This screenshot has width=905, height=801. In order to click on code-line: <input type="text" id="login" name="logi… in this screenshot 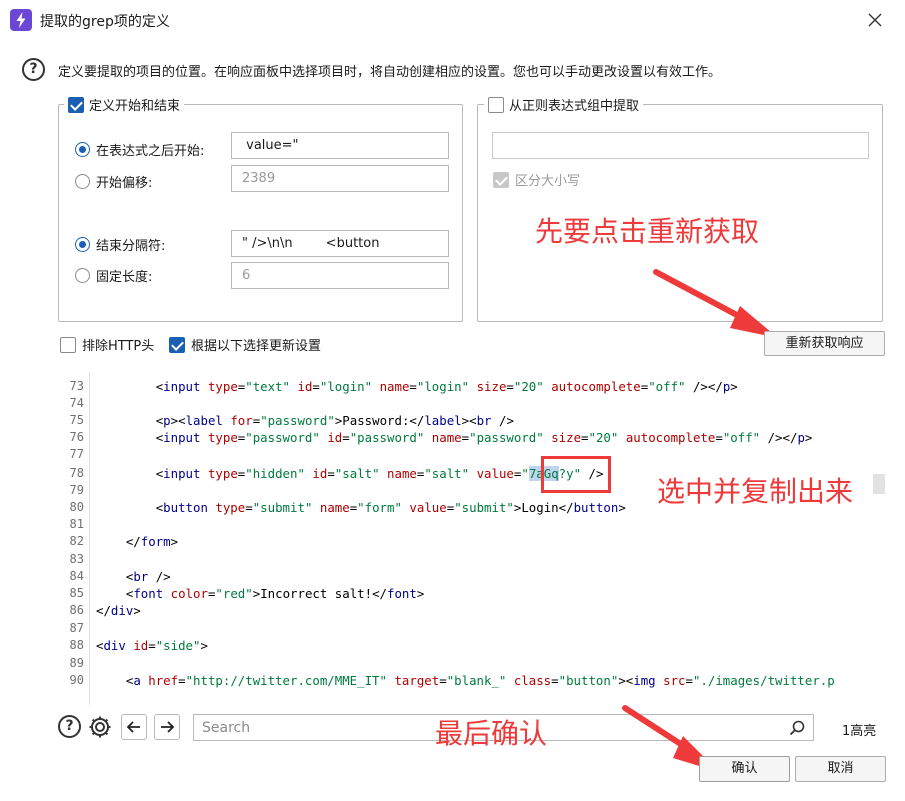, I will do `click(446, 386)`.